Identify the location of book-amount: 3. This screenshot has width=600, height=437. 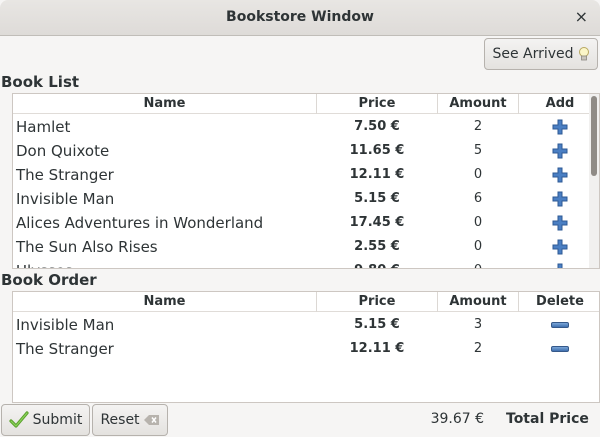
(478, 324).